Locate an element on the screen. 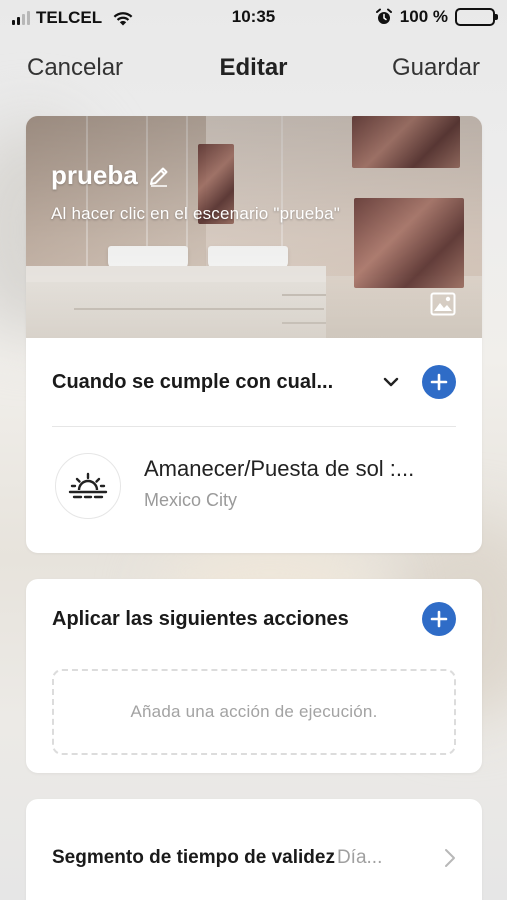  sunrise-icon is located at coordinates (88, 485).